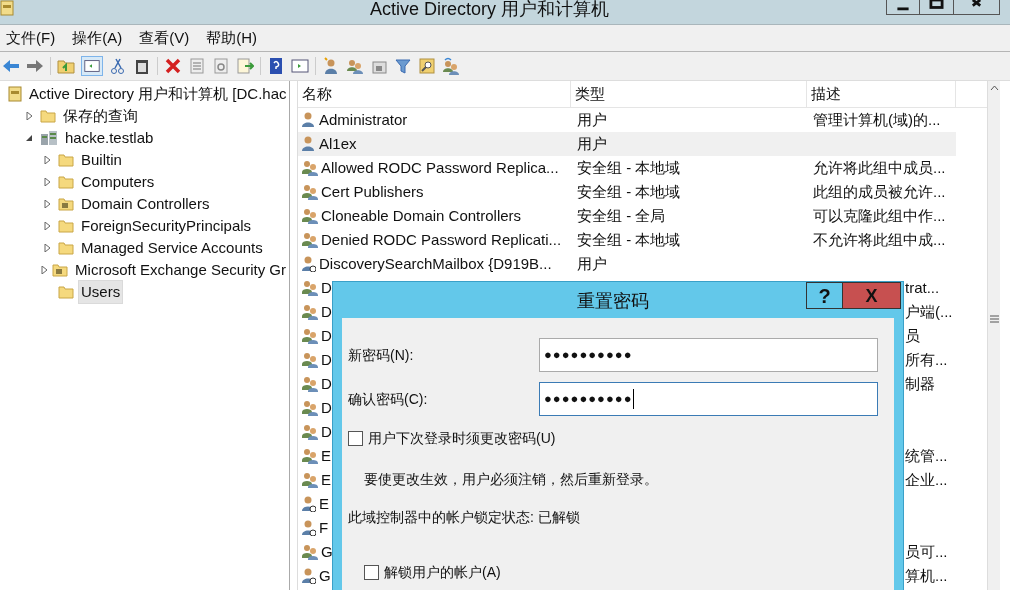 Image resolution: width=1010 pixels, height=590 pixels. What do you see at coordinates (381, 355) in the screenshot?
I see `field-label: 新密码(N):` at bounding box center [381, 355].